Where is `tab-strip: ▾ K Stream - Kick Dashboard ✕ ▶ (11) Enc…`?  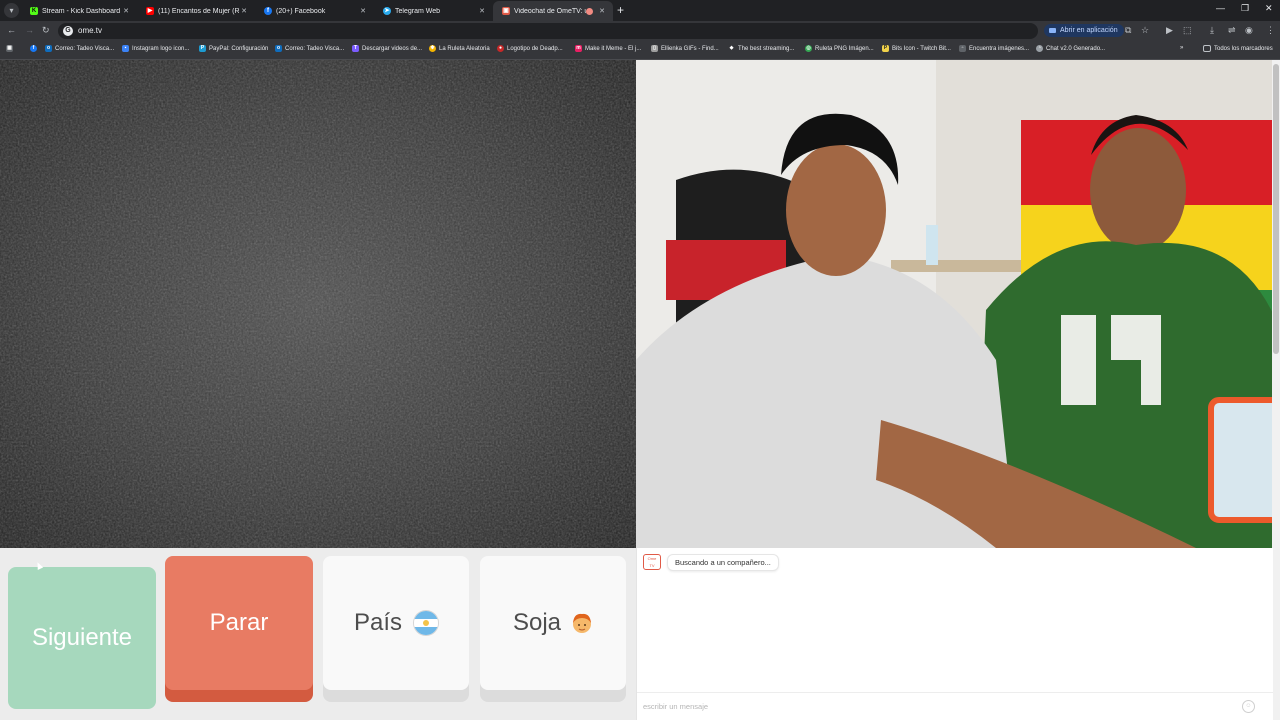
tab-strip: ▾ K Stream - Kick Dashboard ✕ ▶ (11) Enc… is located at coordinates (640, 10).